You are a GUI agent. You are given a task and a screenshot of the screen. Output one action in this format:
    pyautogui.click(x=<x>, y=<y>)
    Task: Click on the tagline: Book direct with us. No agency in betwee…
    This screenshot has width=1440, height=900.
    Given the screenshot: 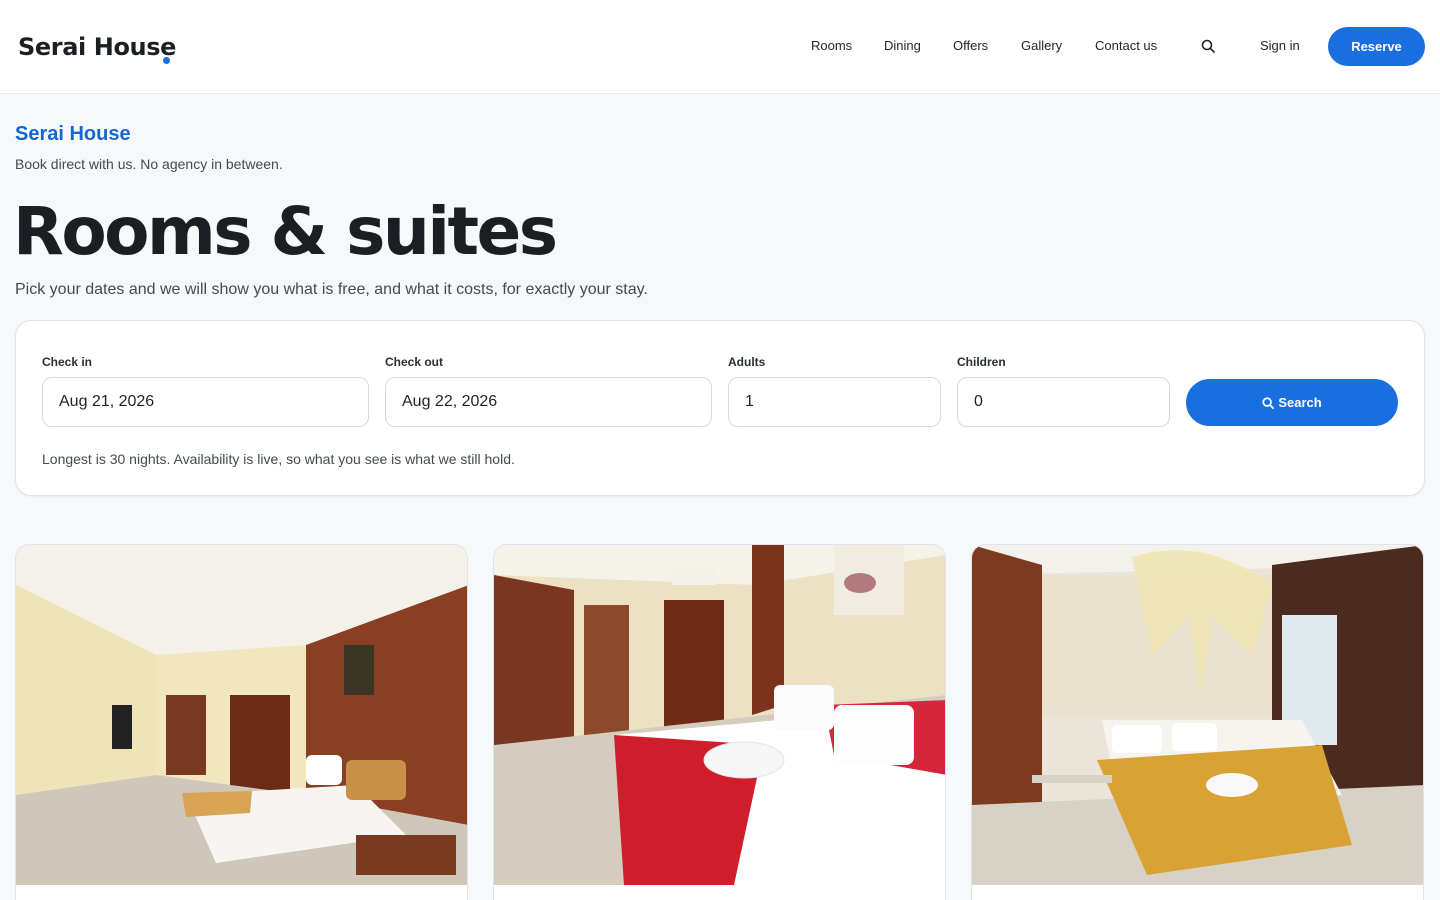 What is the action you would take?
    pyautogui.click(x=149, y=164)
    